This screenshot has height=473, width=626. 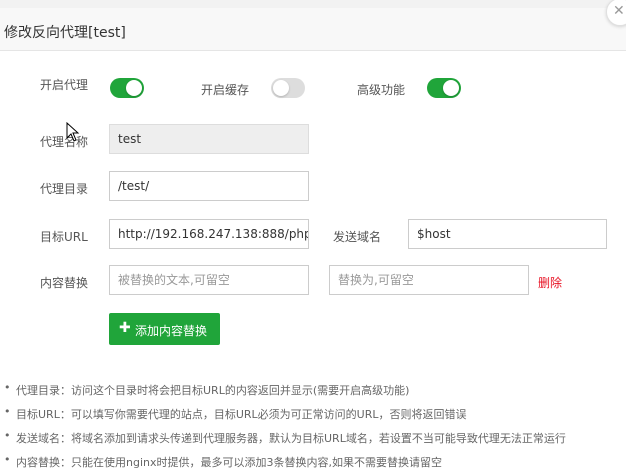 I want to click on add-content-replace-label: 添加内容替换, so click(x=171, y=331).